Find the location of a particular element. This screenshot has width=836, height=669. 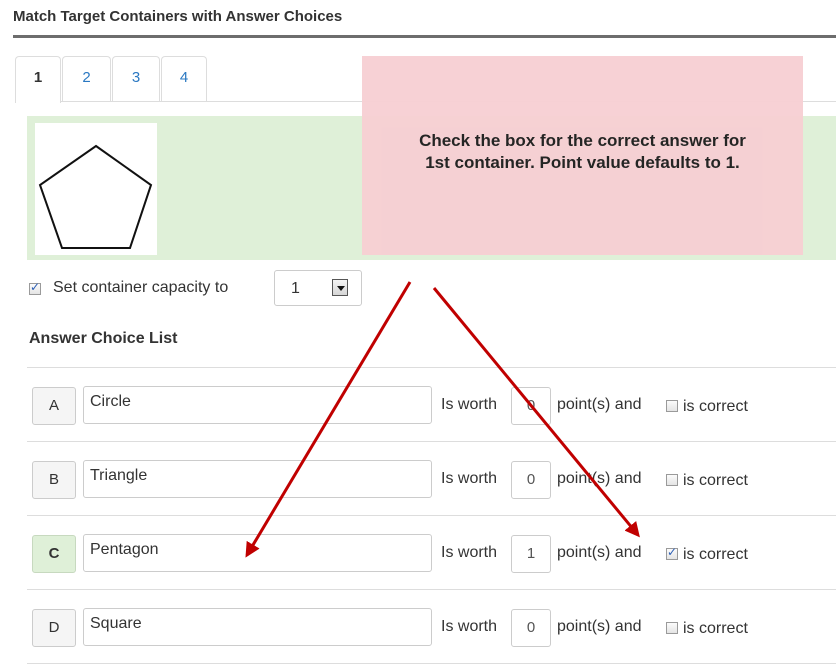

title-divider is located at coordinates (424, 36).